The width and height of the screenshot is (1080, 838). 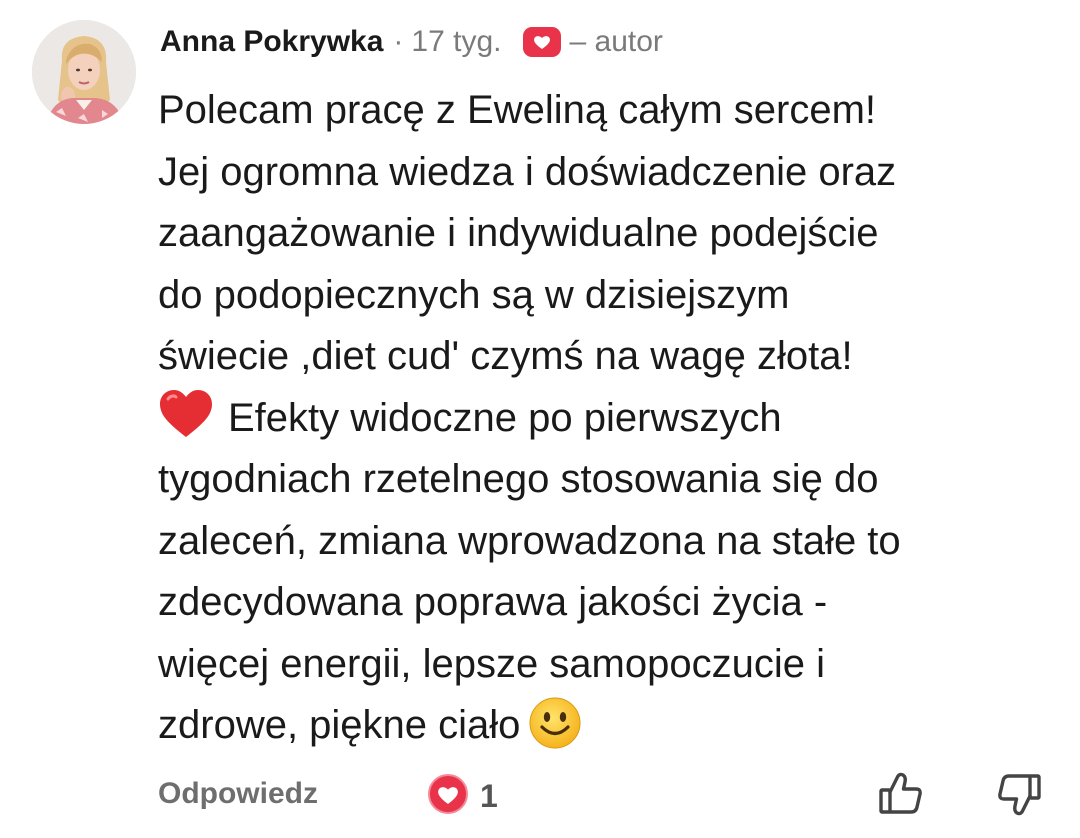 I want to click on like-count: 1, so click(x=489, y=796).